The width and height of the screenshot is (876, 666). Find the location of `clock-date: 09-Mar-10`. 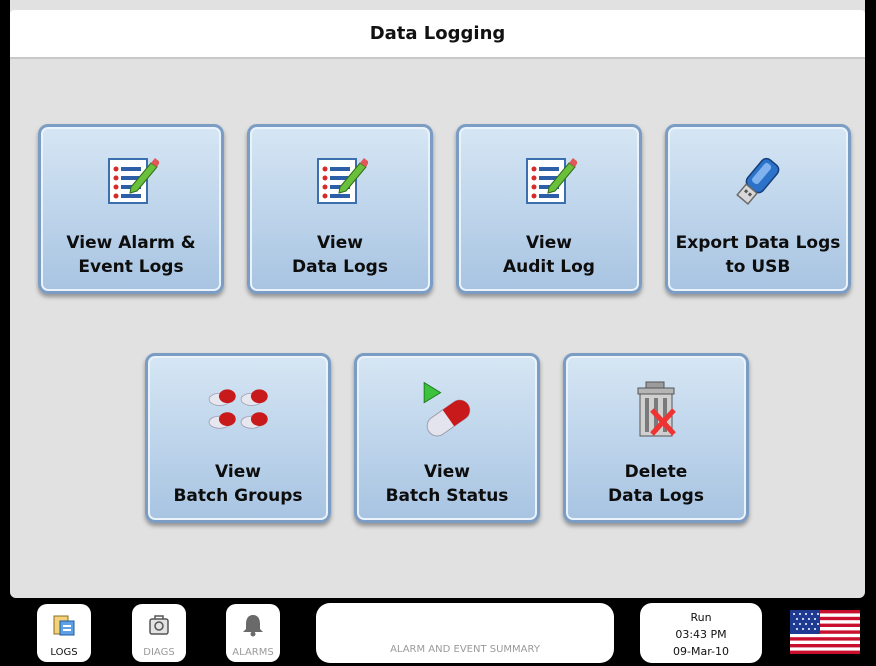

clock-date: 09-Mar-10 is located at coordinates (701, 651).